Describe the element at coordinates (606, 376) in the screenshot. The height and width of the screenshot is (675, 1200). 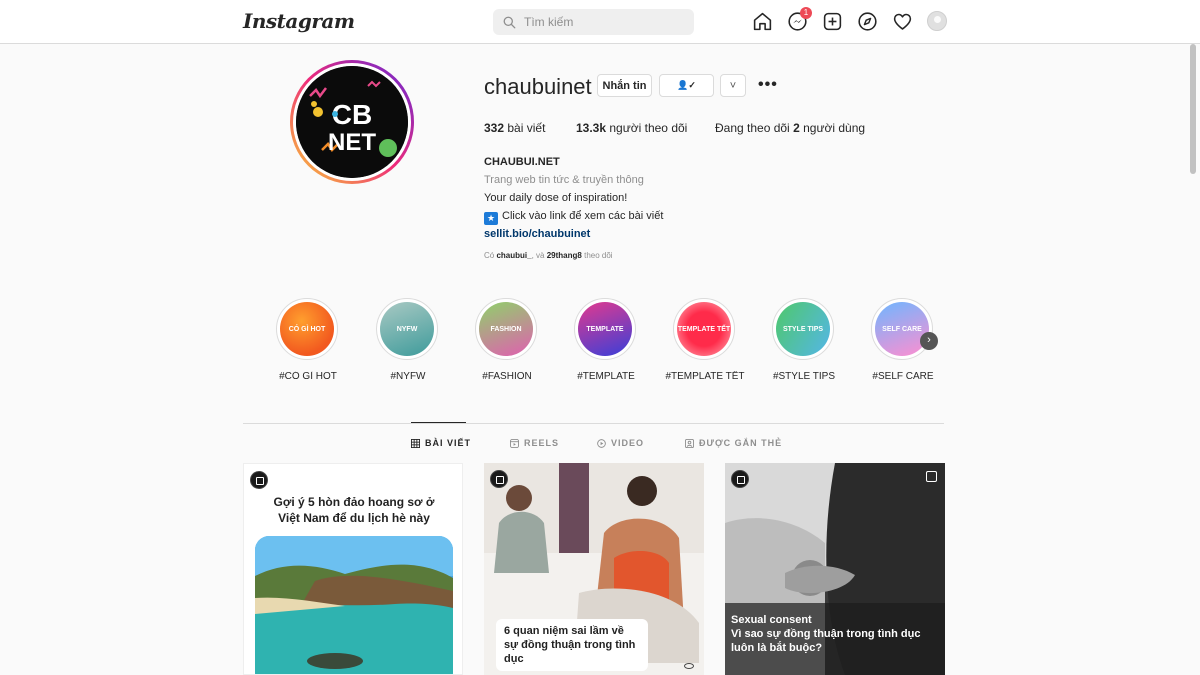
I see `highlight-label: #TEMPLATE` at that location.